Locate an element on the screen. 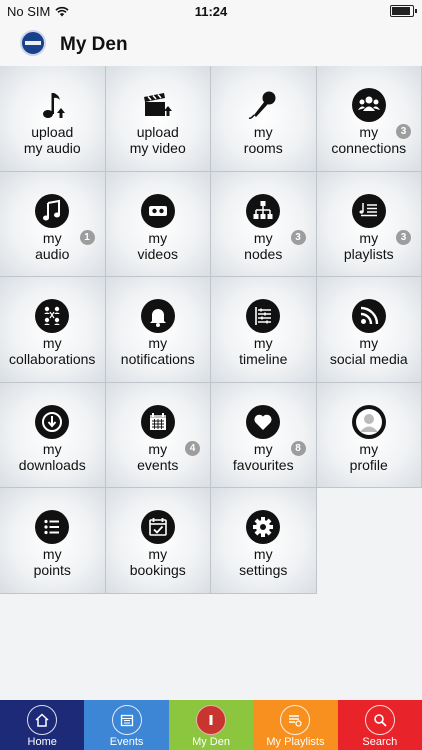  count-badge: 8 is located at coordinates (298, 448).